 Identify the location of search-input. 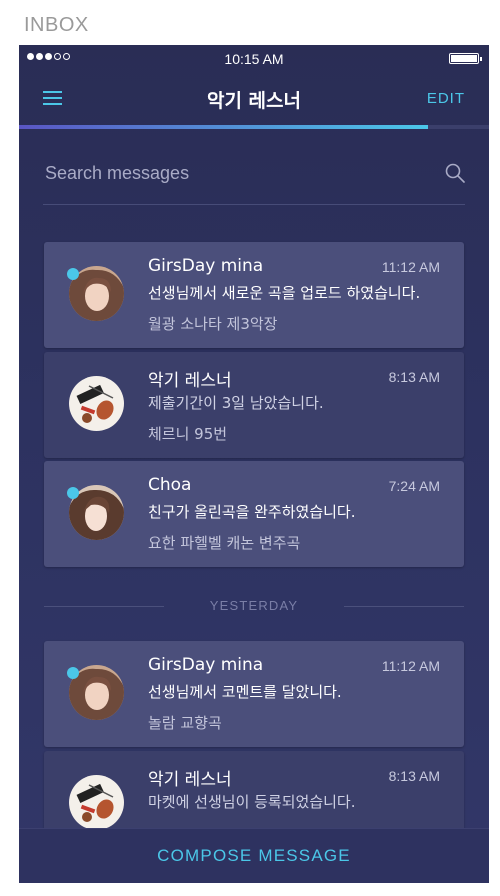
(235, 173).